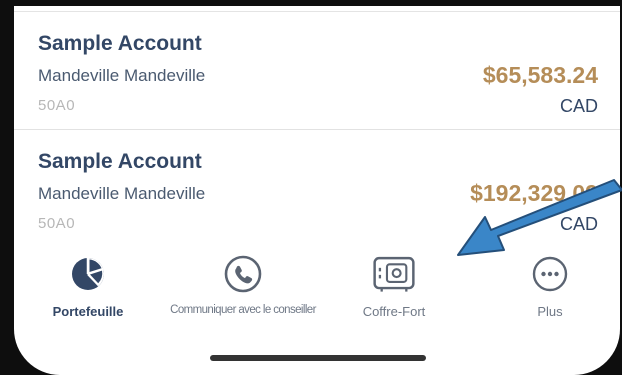  What do you see at coordinates (550, 311) in the screenshot?
I see `tab-label: Plus` at bounding box center [550, 311].